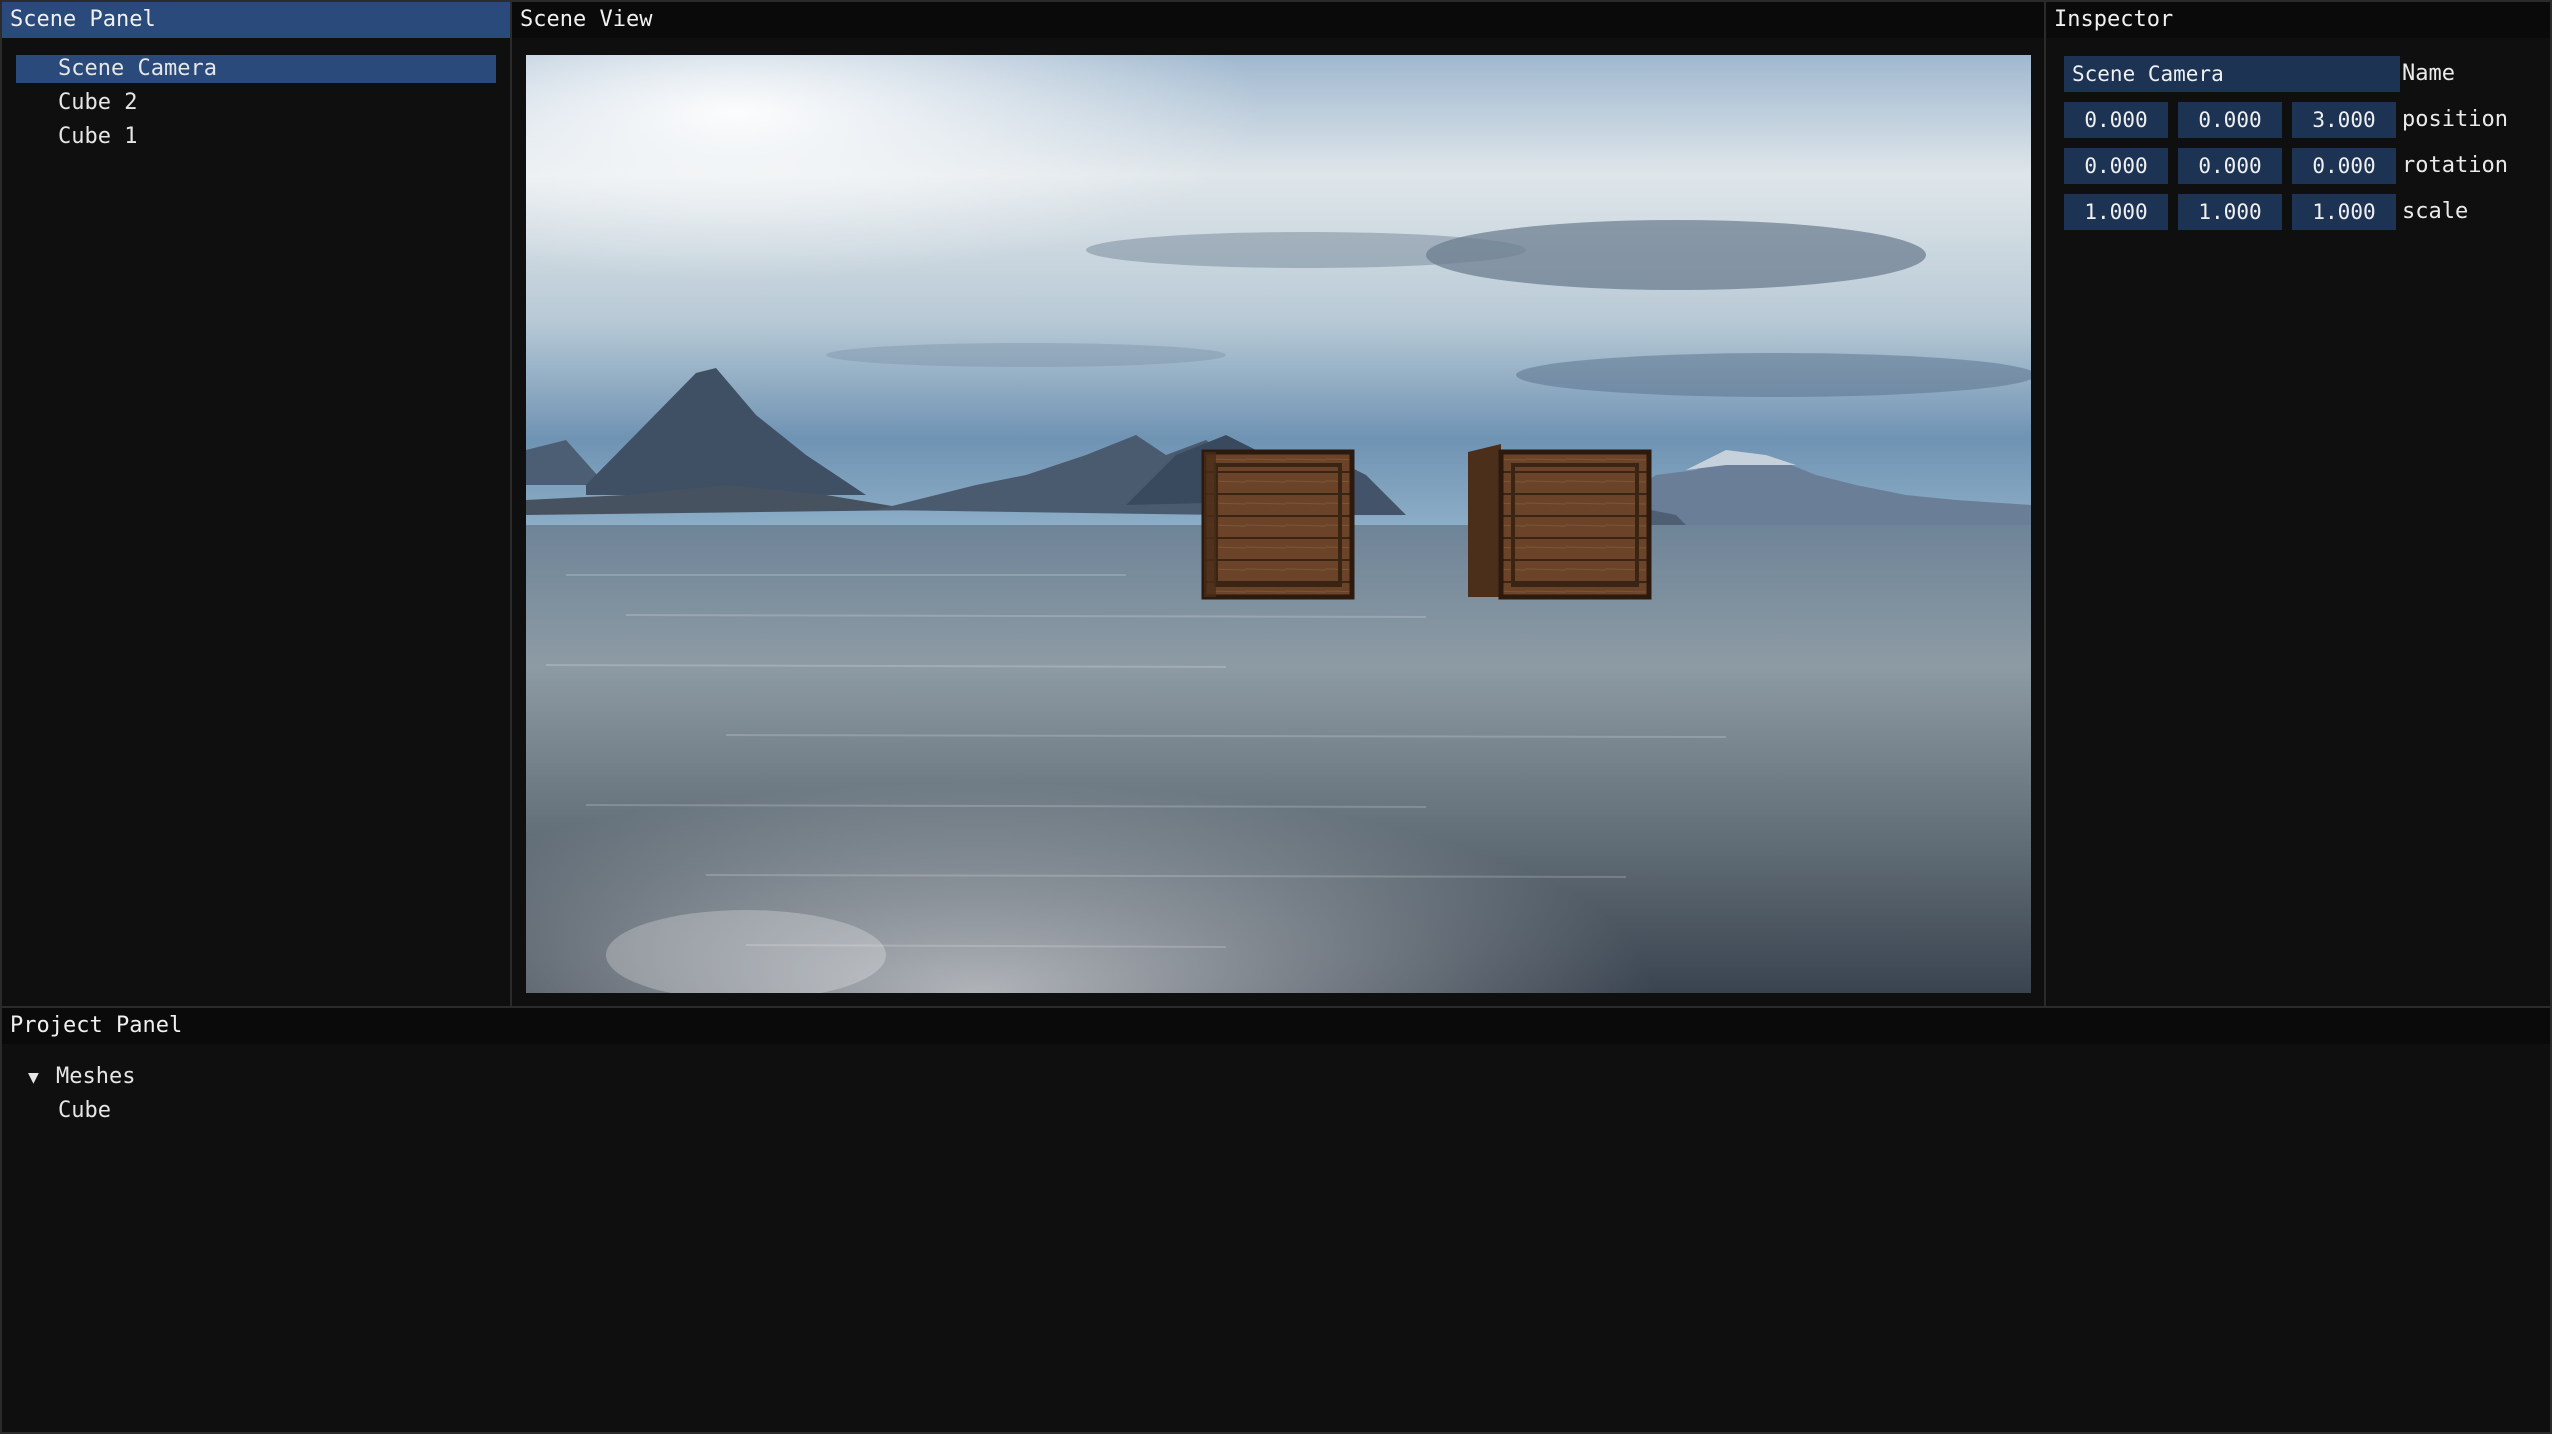  I want to click on inspector-title: Inspector, so click(2298, 20).